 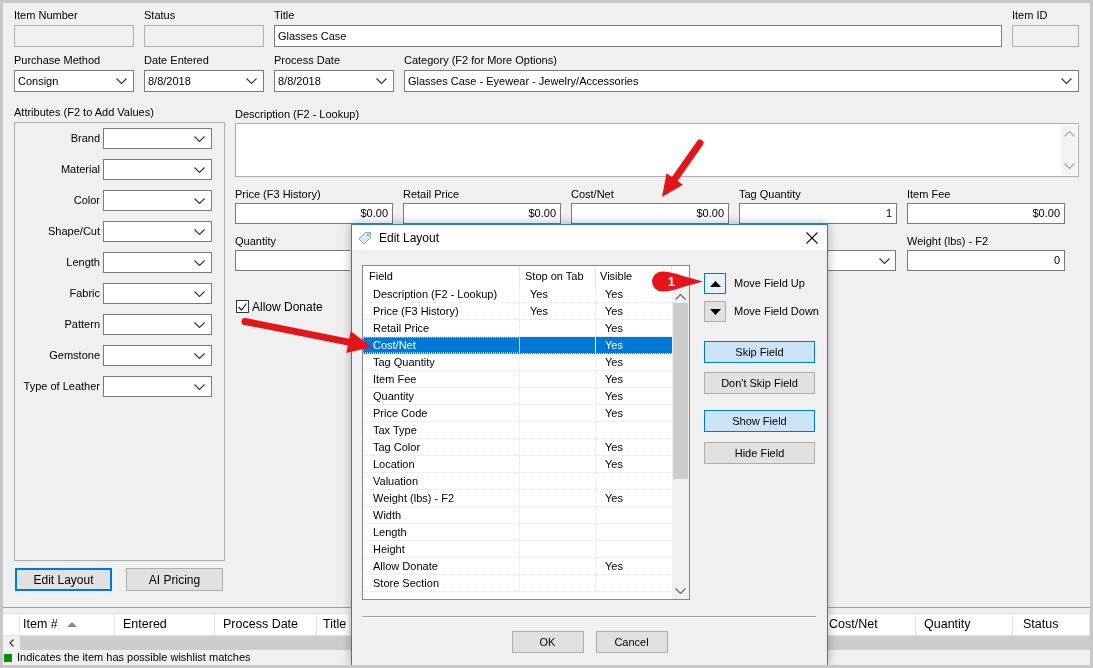 What do you see at coordinates (74, 231) in the screenshot?
I see `field-label: Shape/Cut` at bounding box center [74, 231].